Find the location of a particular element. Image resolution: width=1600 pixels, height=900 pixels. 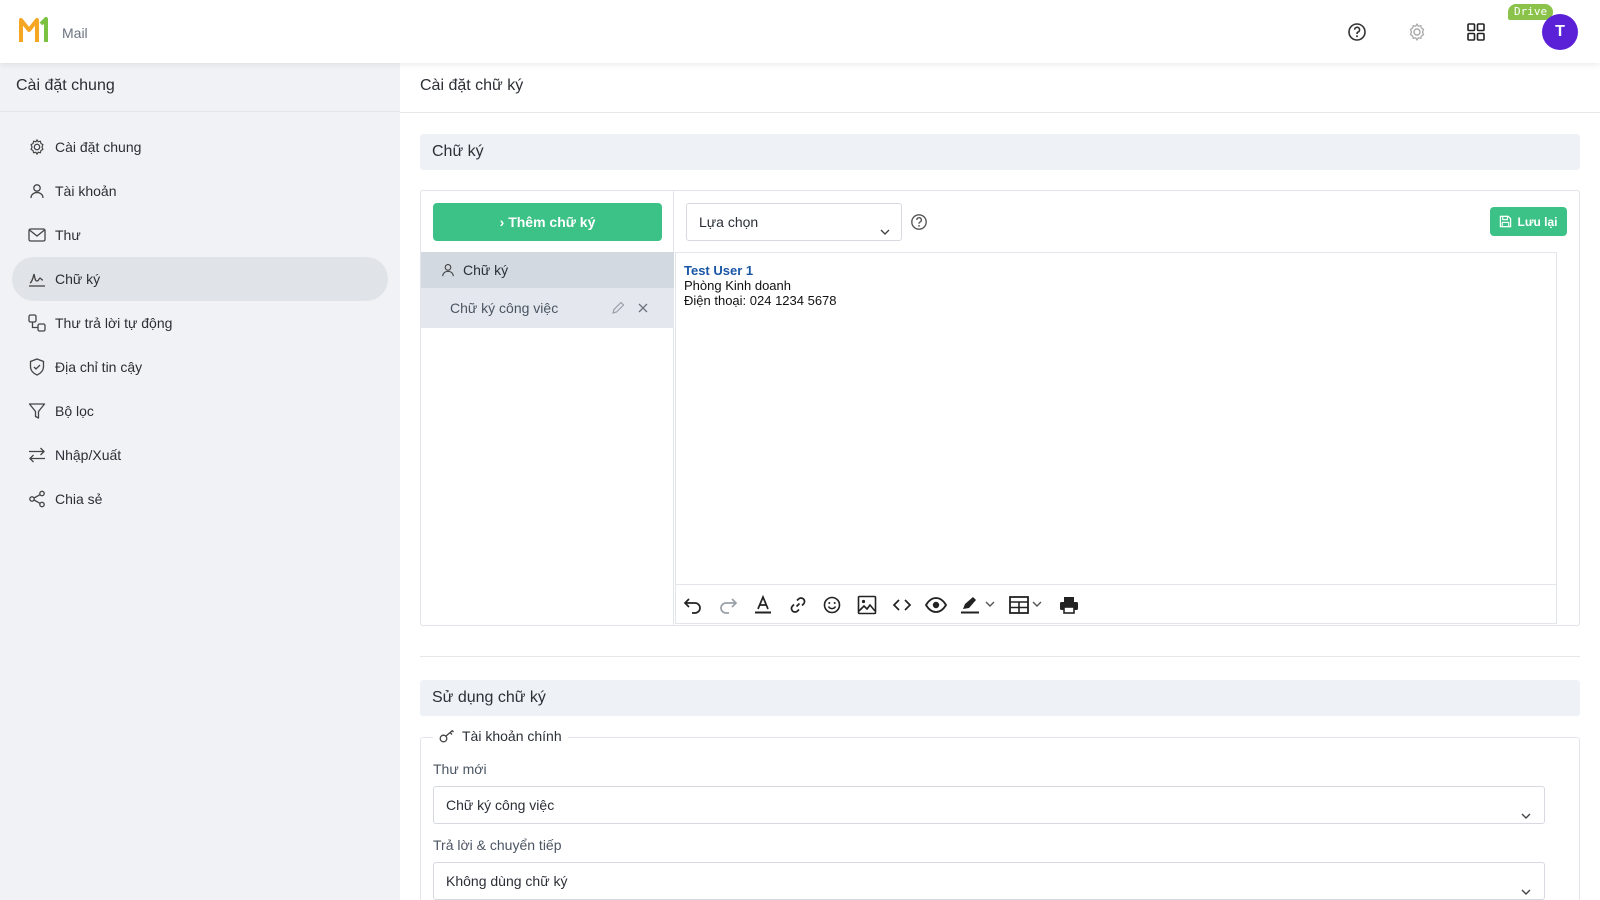

add-signature-button: › Thêm chữ ký is located at coordinates (547, 222).